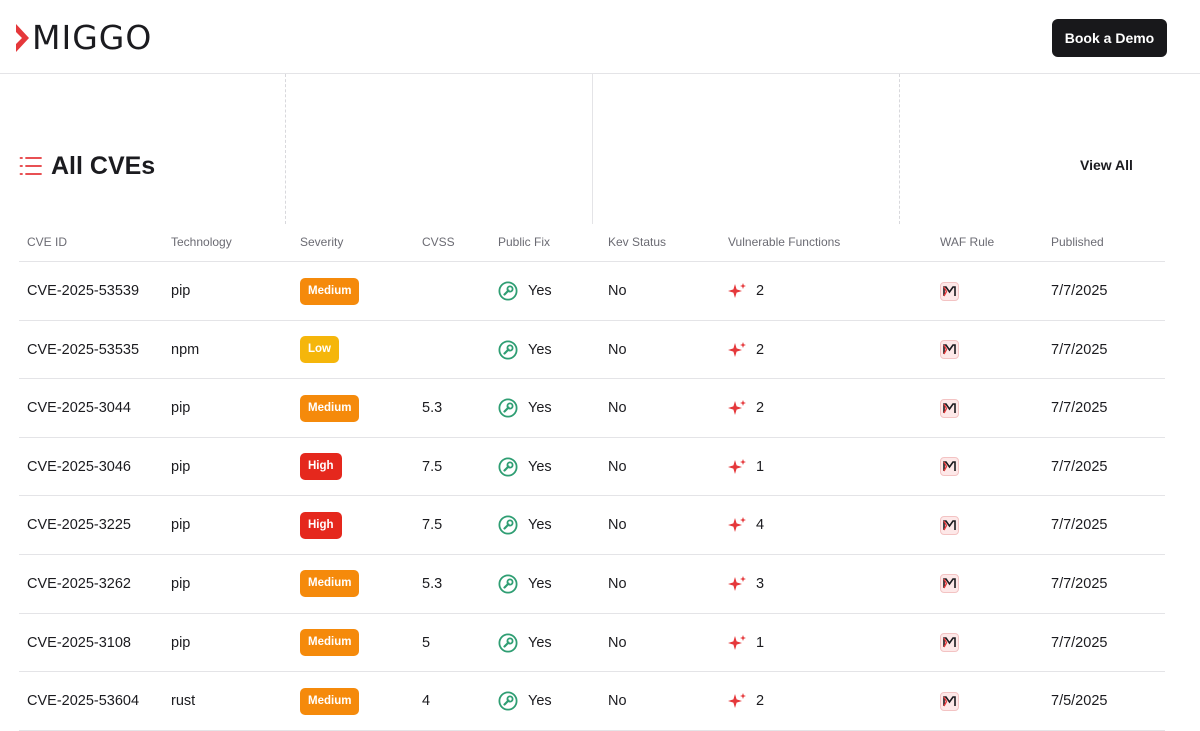 The width and height of the screenshot is (1200, 731). I want to click on cve-id: CVE-2025-53535, so click(83, 350).